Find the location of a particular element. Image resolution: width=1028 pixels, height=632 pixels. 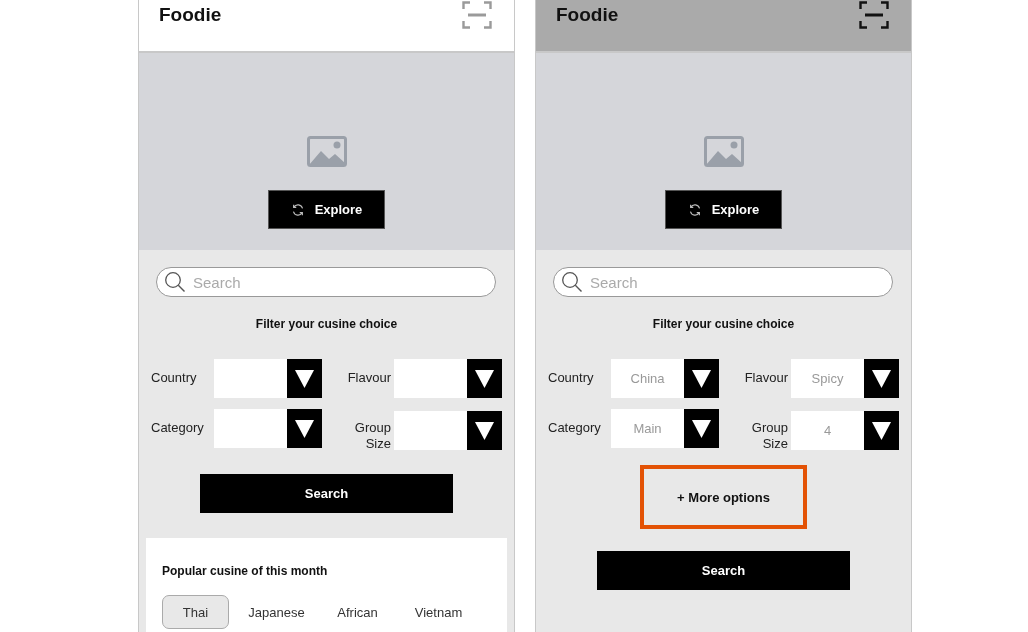

cuisine-option: Vietnam is located at coordinates (438, 612).